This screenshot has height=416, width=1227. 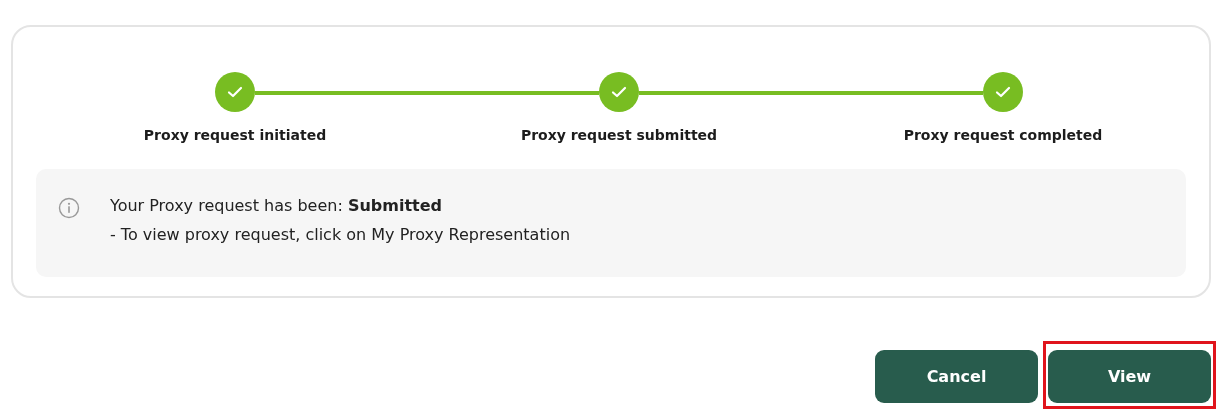 What do you see at coordinates (69, 208) in the screenshot?
I see `info-icon` at bounding box center [69, 208].